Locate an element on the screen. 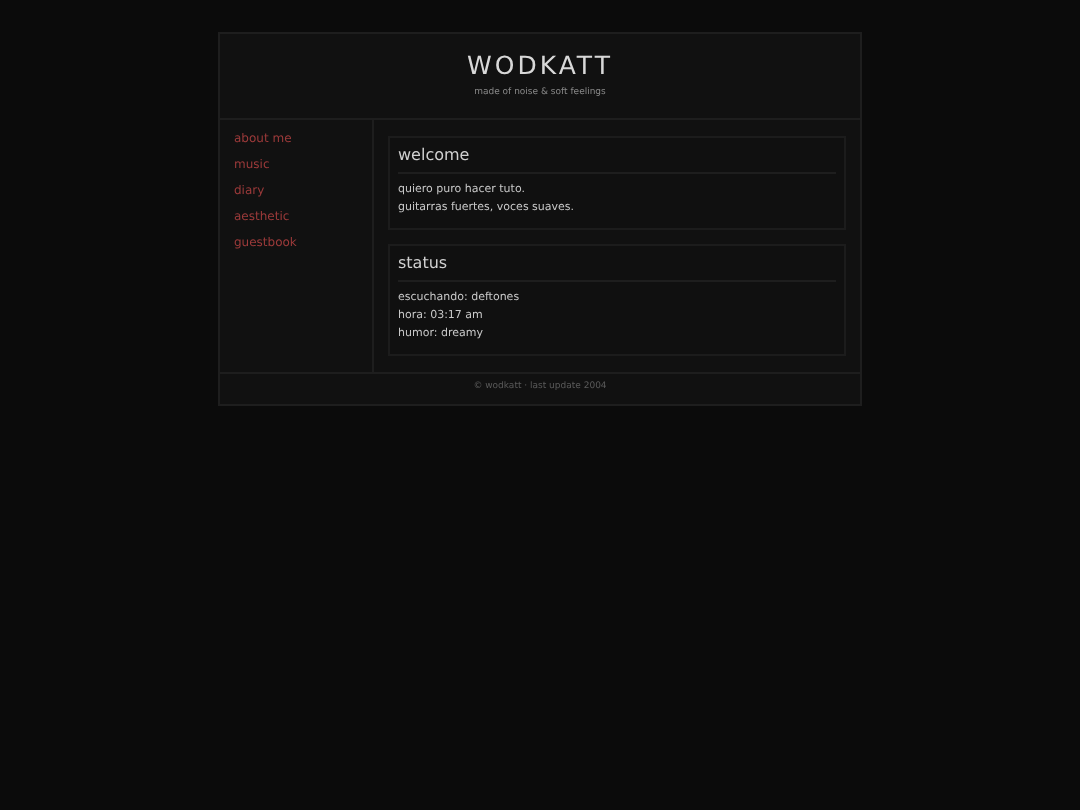 The image size is (1080, 810). panel-title: status is located at coordinates (617, 264).